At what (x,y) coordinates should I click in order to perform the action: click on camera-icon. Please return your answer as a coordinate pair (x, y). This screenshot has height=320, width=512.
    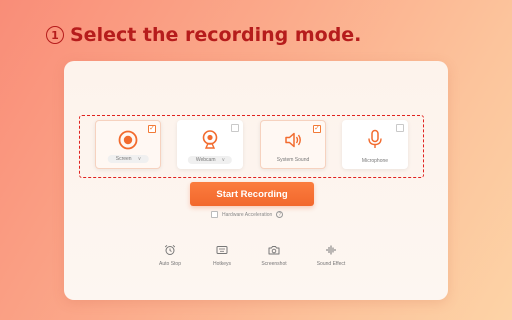
    Looking at the image, I should click on (274, 250).